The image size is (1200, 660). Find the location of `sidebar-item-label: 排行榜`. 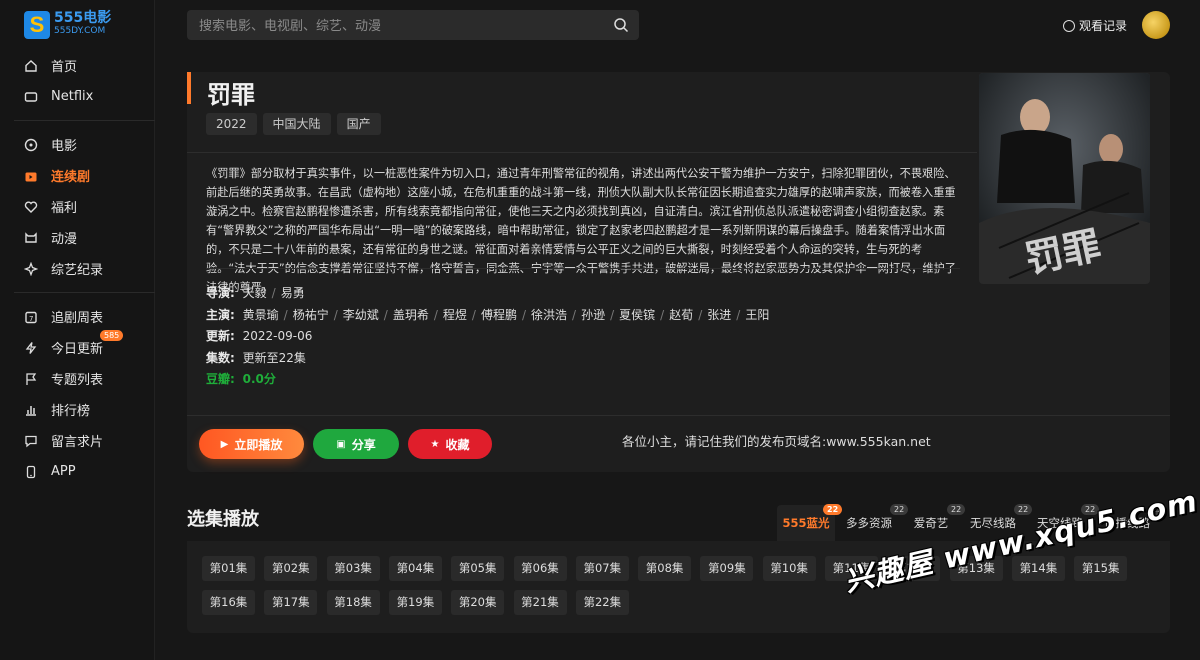

sidebar-item-label: 排行榜 is located at coordinates (71, 411).